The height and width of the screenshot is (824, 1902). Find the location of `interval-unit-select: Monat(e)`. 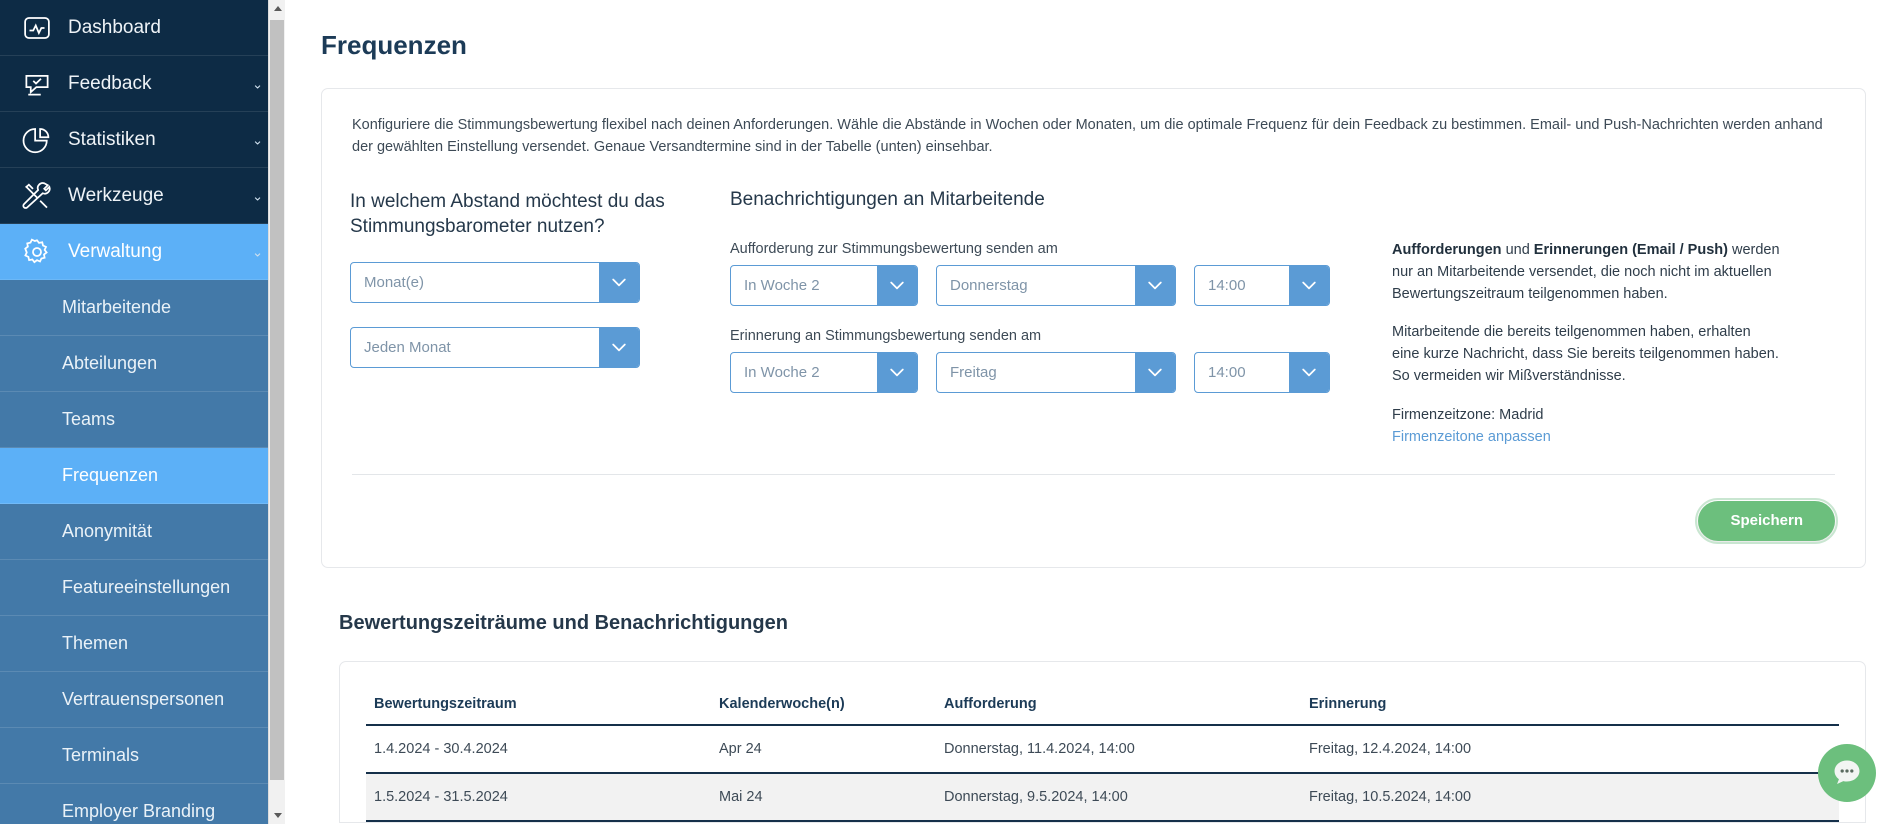

interval-unit-select: Monat(e) is located at coordinates (495, 282).